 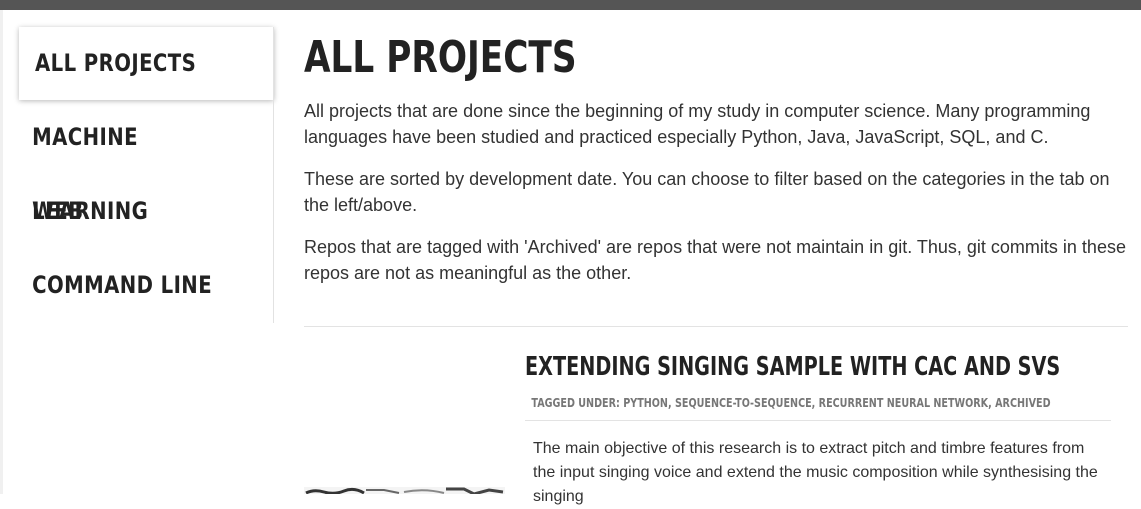 I want to click on tag-recurrent-neural-network: RECURRENT NEURAL NETWORK, so click(x=903, y=403).